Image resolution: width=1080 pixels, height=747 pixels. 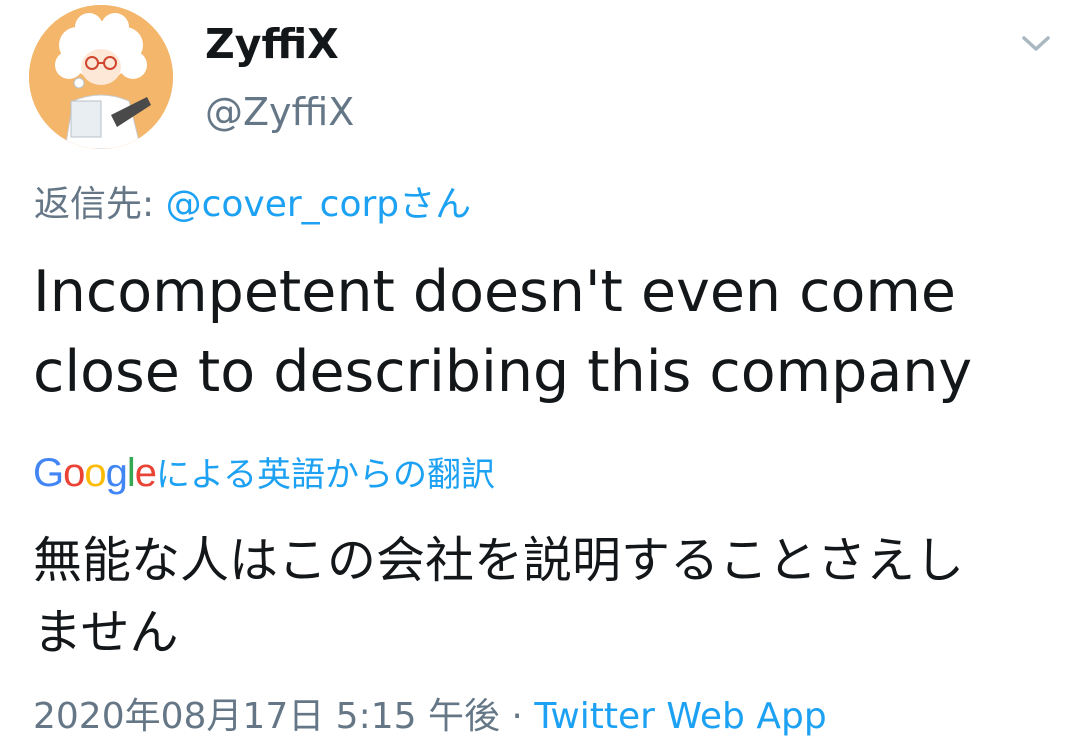 I want to click on anime-character-avatar-icon, so click(x=101, y=77).